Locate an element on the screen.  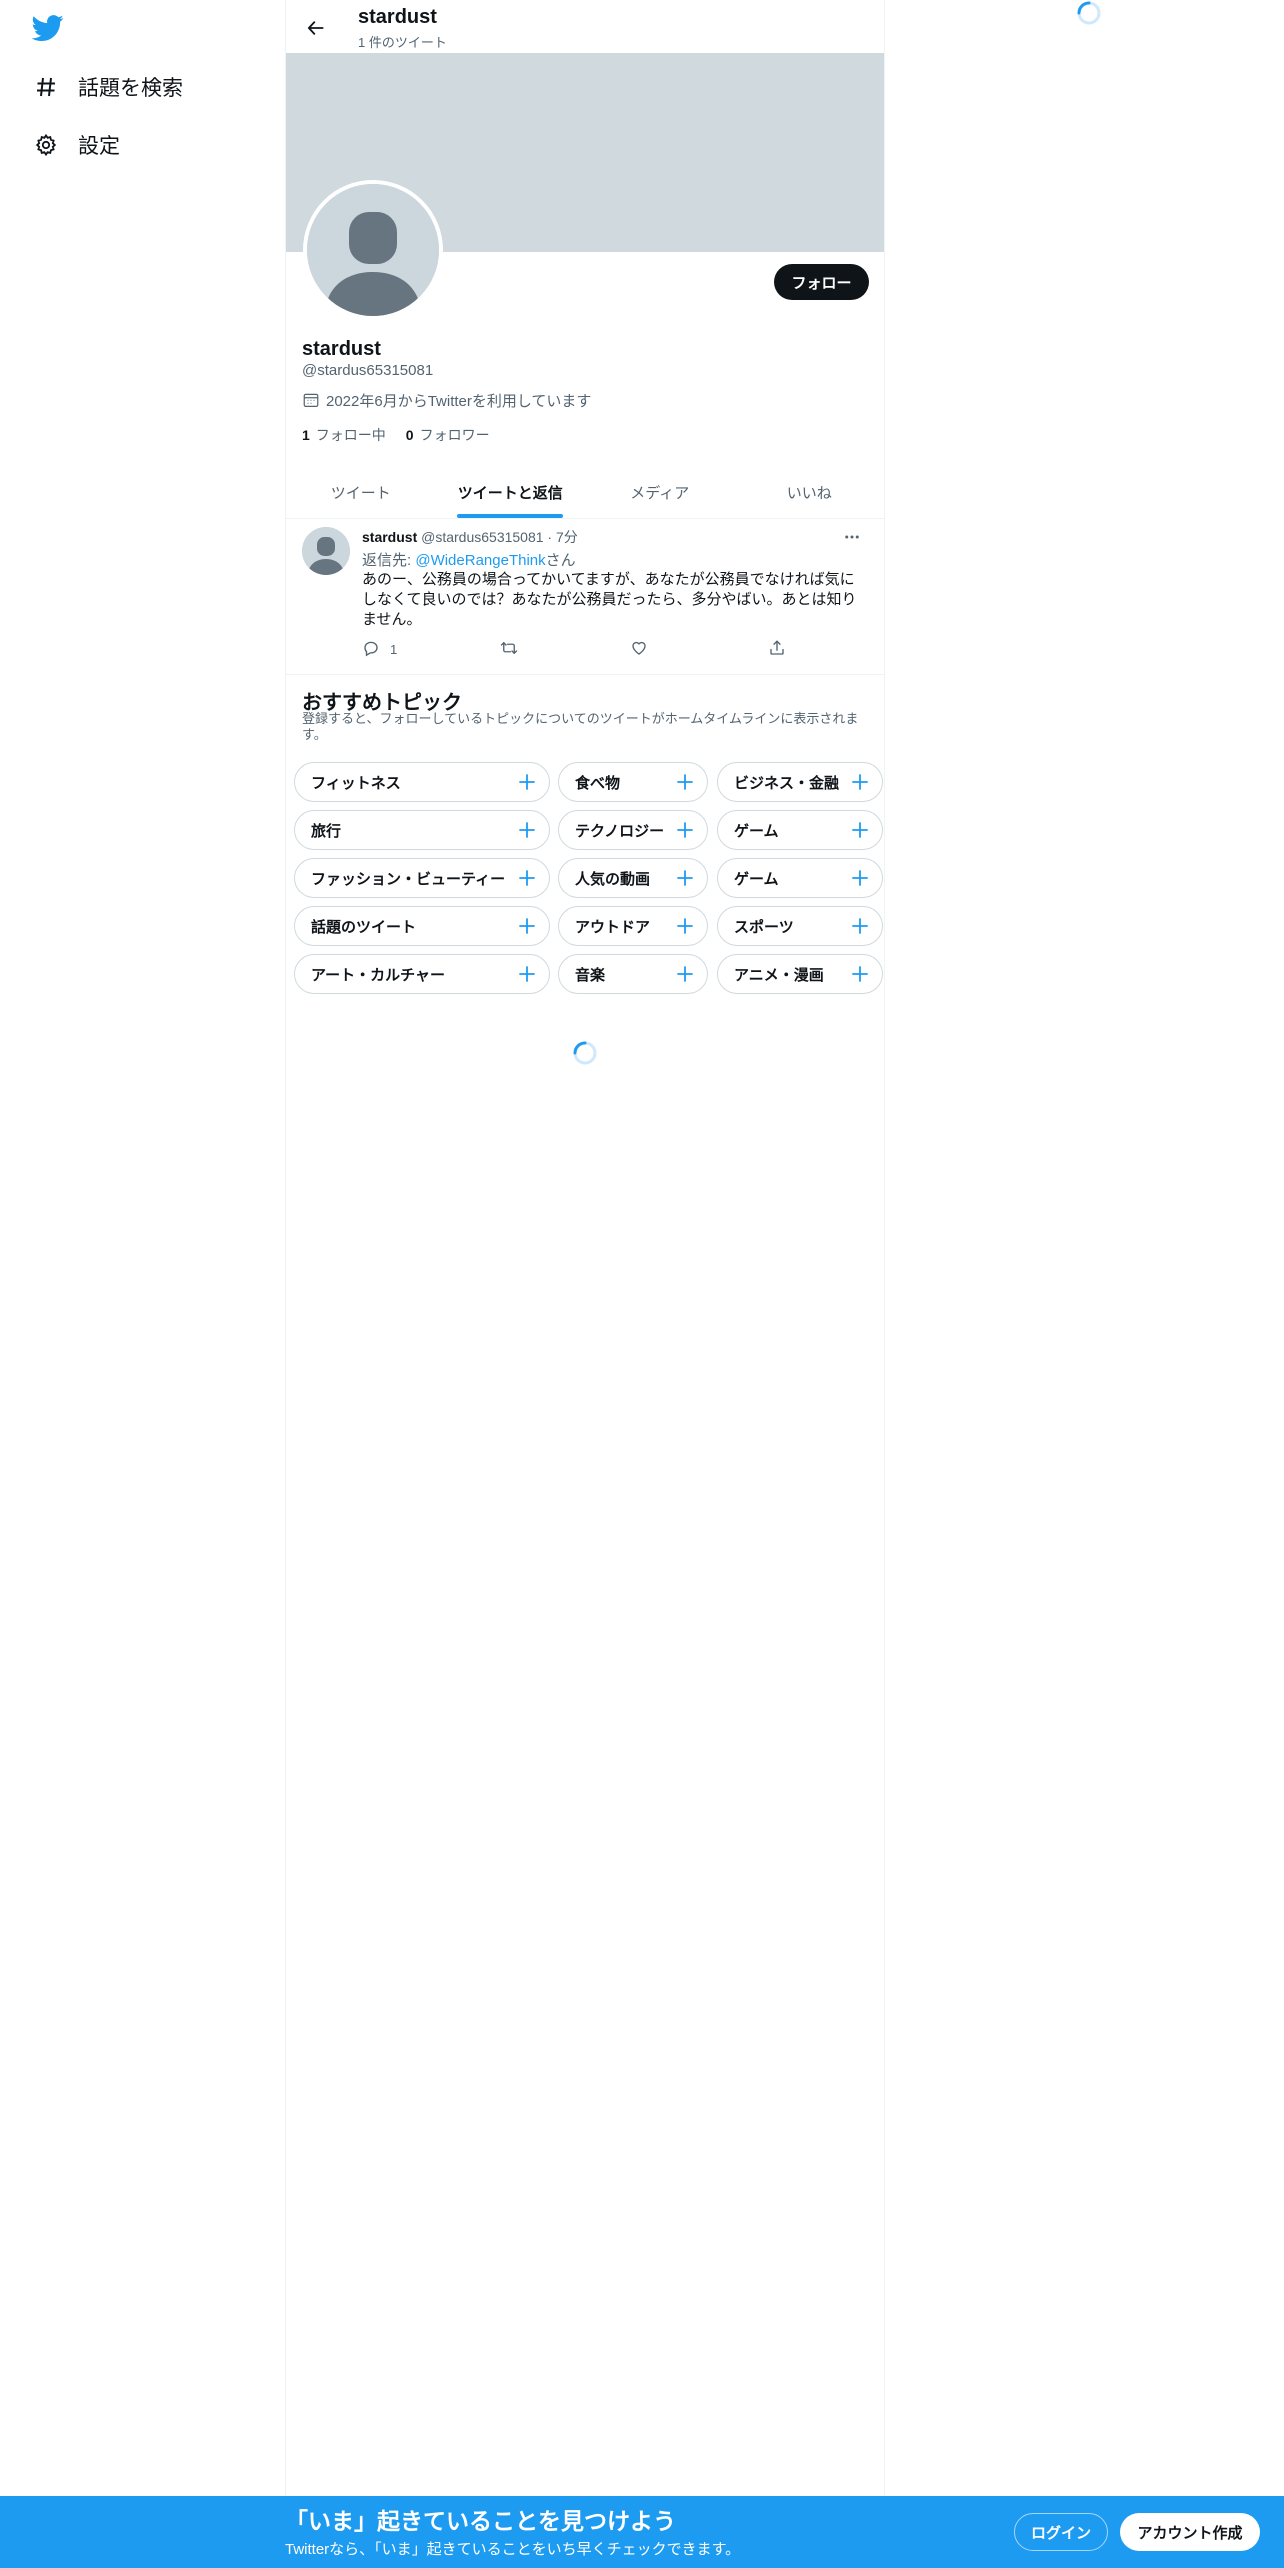
followers-count: 0 is located at coordinates (409, 435).